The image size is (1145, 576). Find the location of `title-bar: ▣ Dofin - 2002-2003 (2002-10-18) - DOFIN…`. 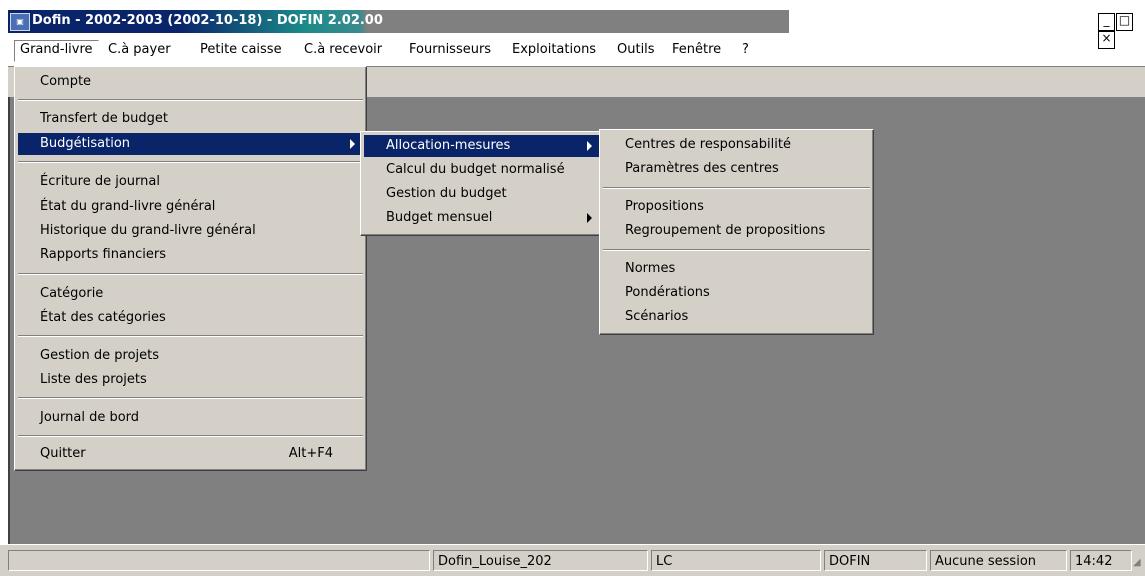

title-bar: ▣ Dofin - 2002-2003 (2002-10-18) - DOFIN… is located at coordinates (398, 21).